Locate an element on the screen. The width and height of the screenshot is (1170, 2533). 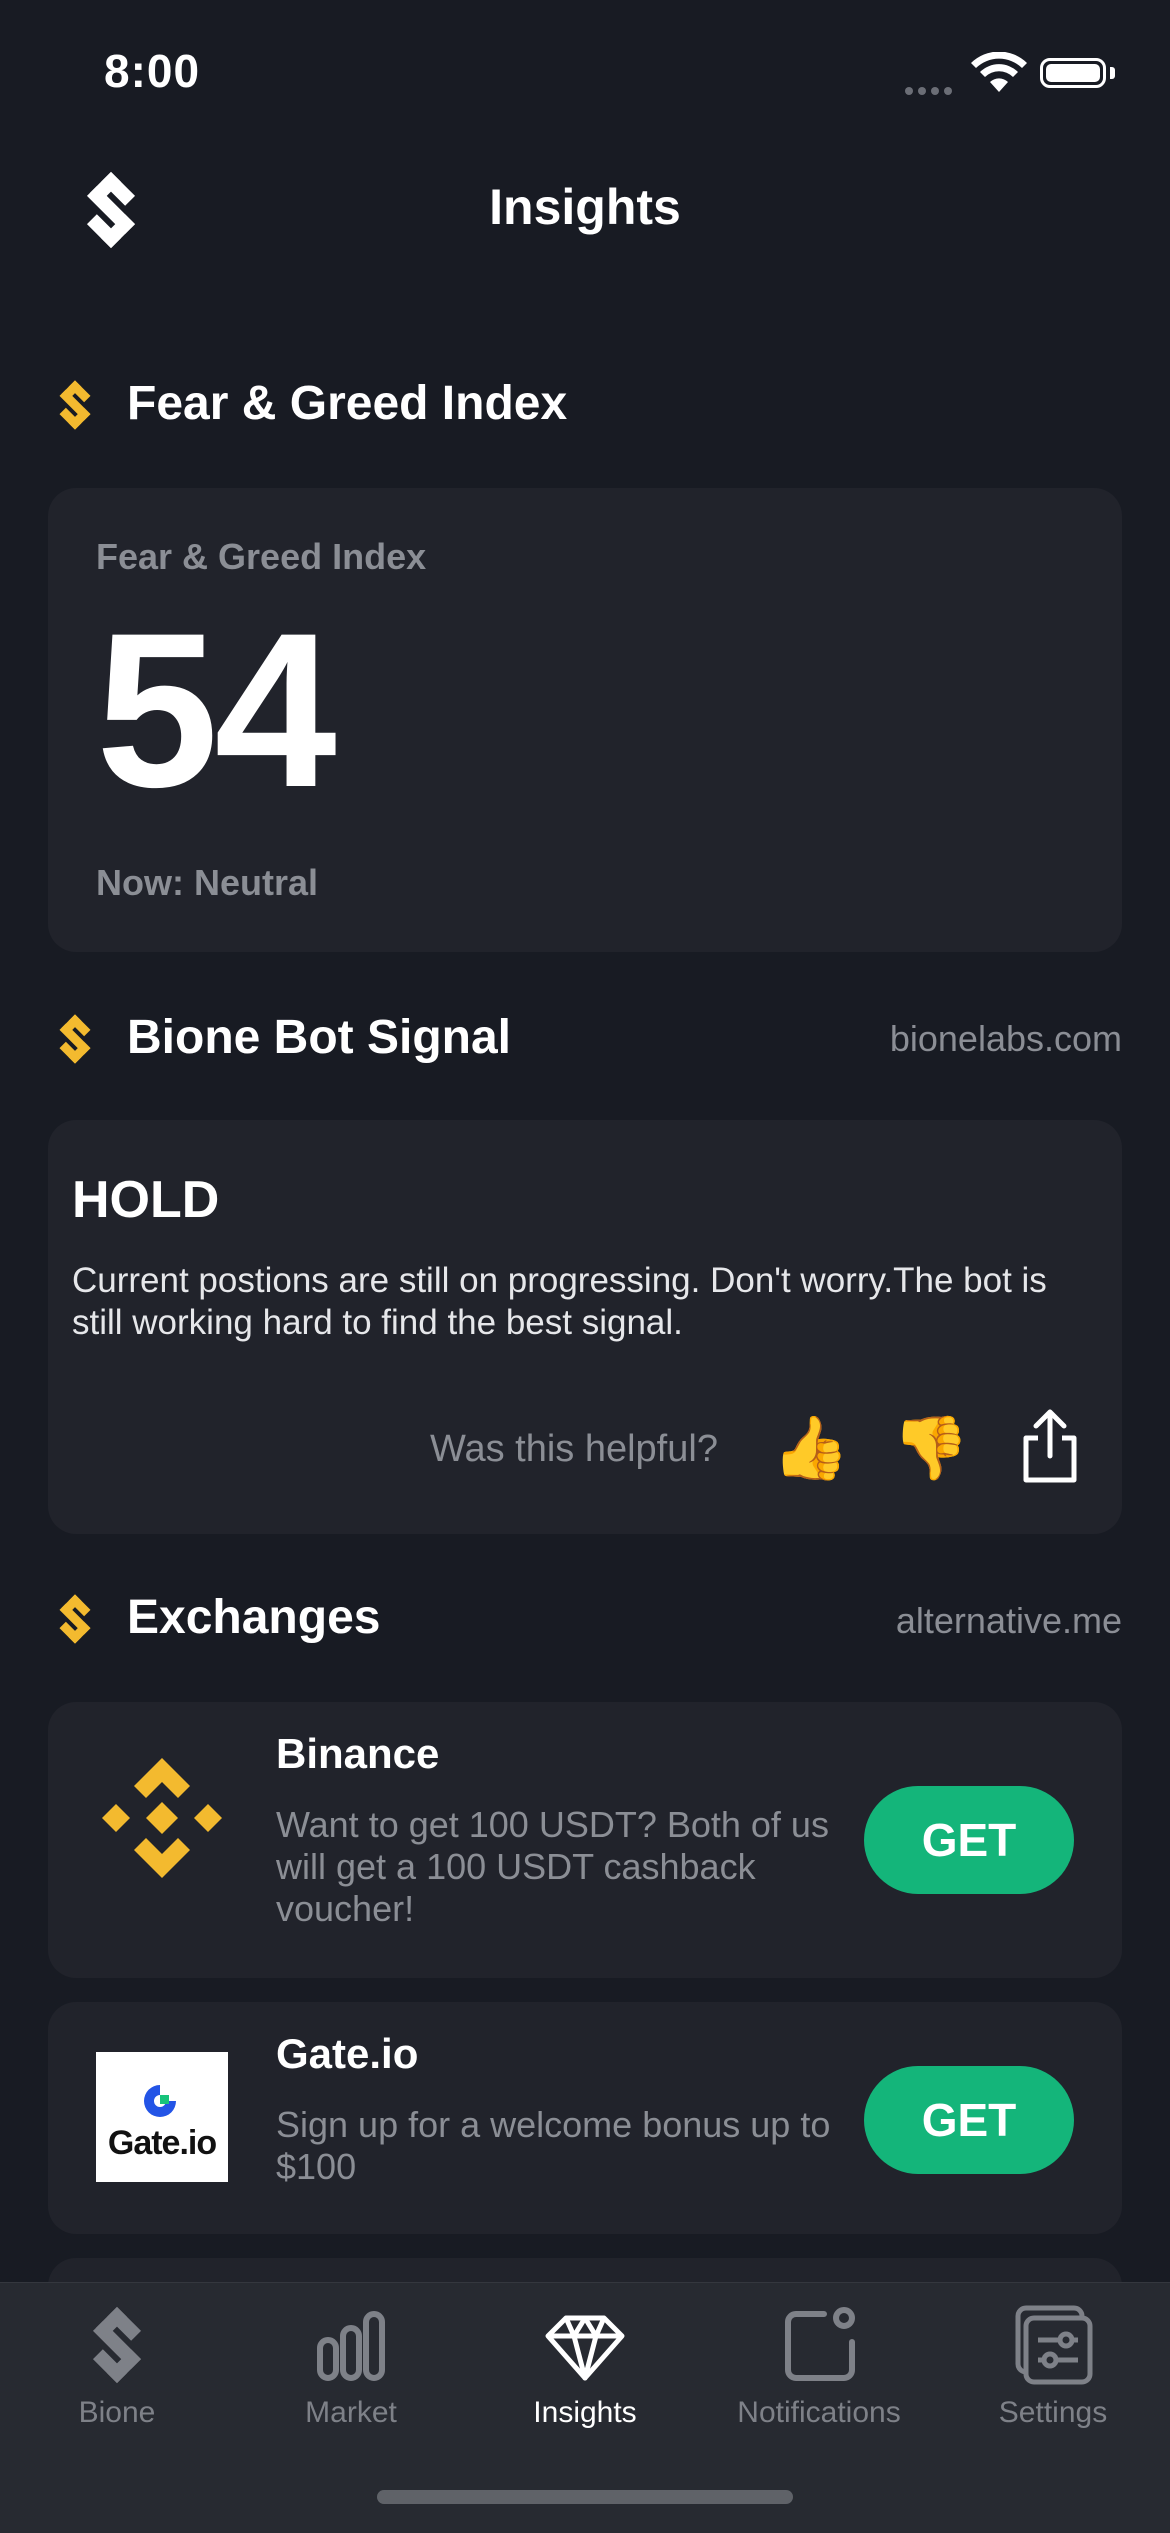
bione-logo-icon is located at coordinates (117, 2345).